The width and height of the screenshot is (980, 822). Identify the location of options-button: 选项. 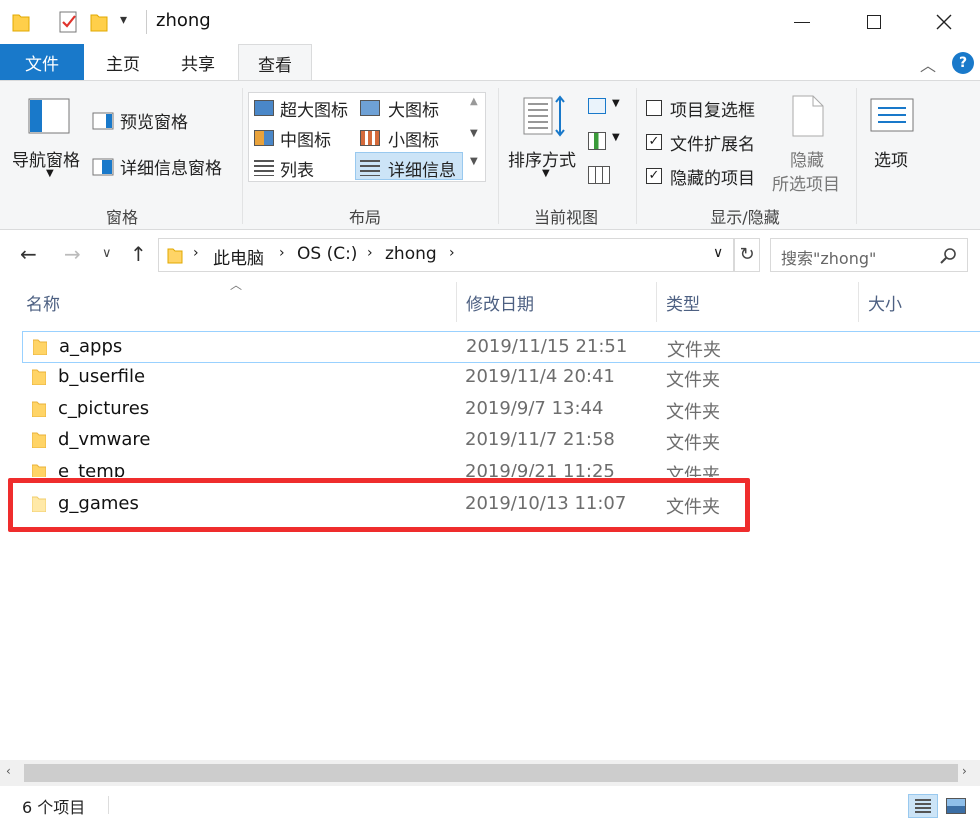
(894, 136).